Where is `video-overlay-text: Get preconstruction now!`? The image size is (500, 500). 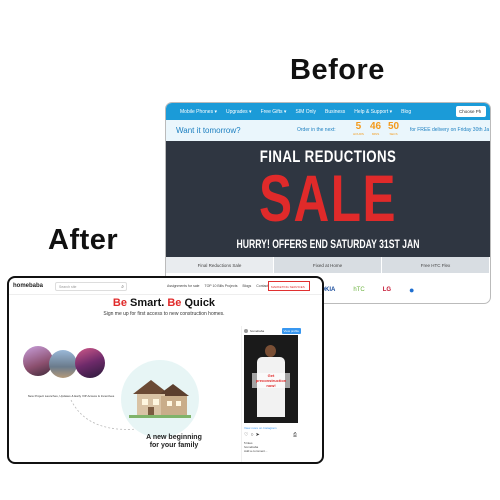
video-overlay-text: Get preconstruction now! is located at coordinates (271, 380).